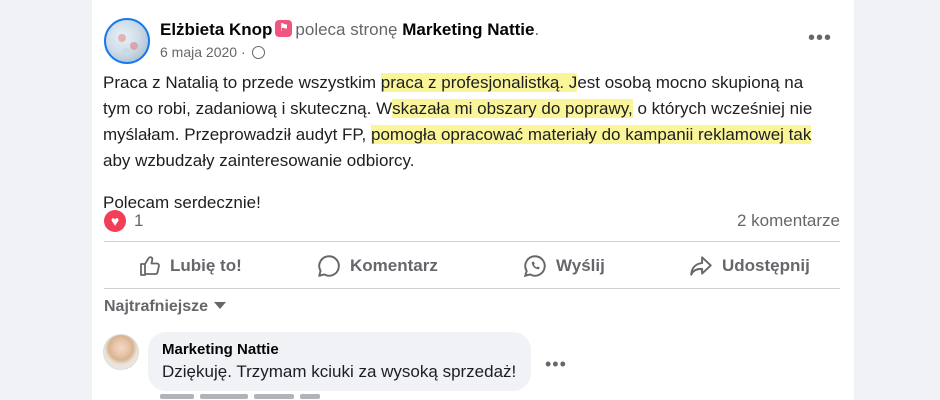 Image resolution: width=940 pixels, height=400 pixels. Describe the element at coordinates (206, 265) in the screenshot. I see `like-label: Lubię to!` at that location.